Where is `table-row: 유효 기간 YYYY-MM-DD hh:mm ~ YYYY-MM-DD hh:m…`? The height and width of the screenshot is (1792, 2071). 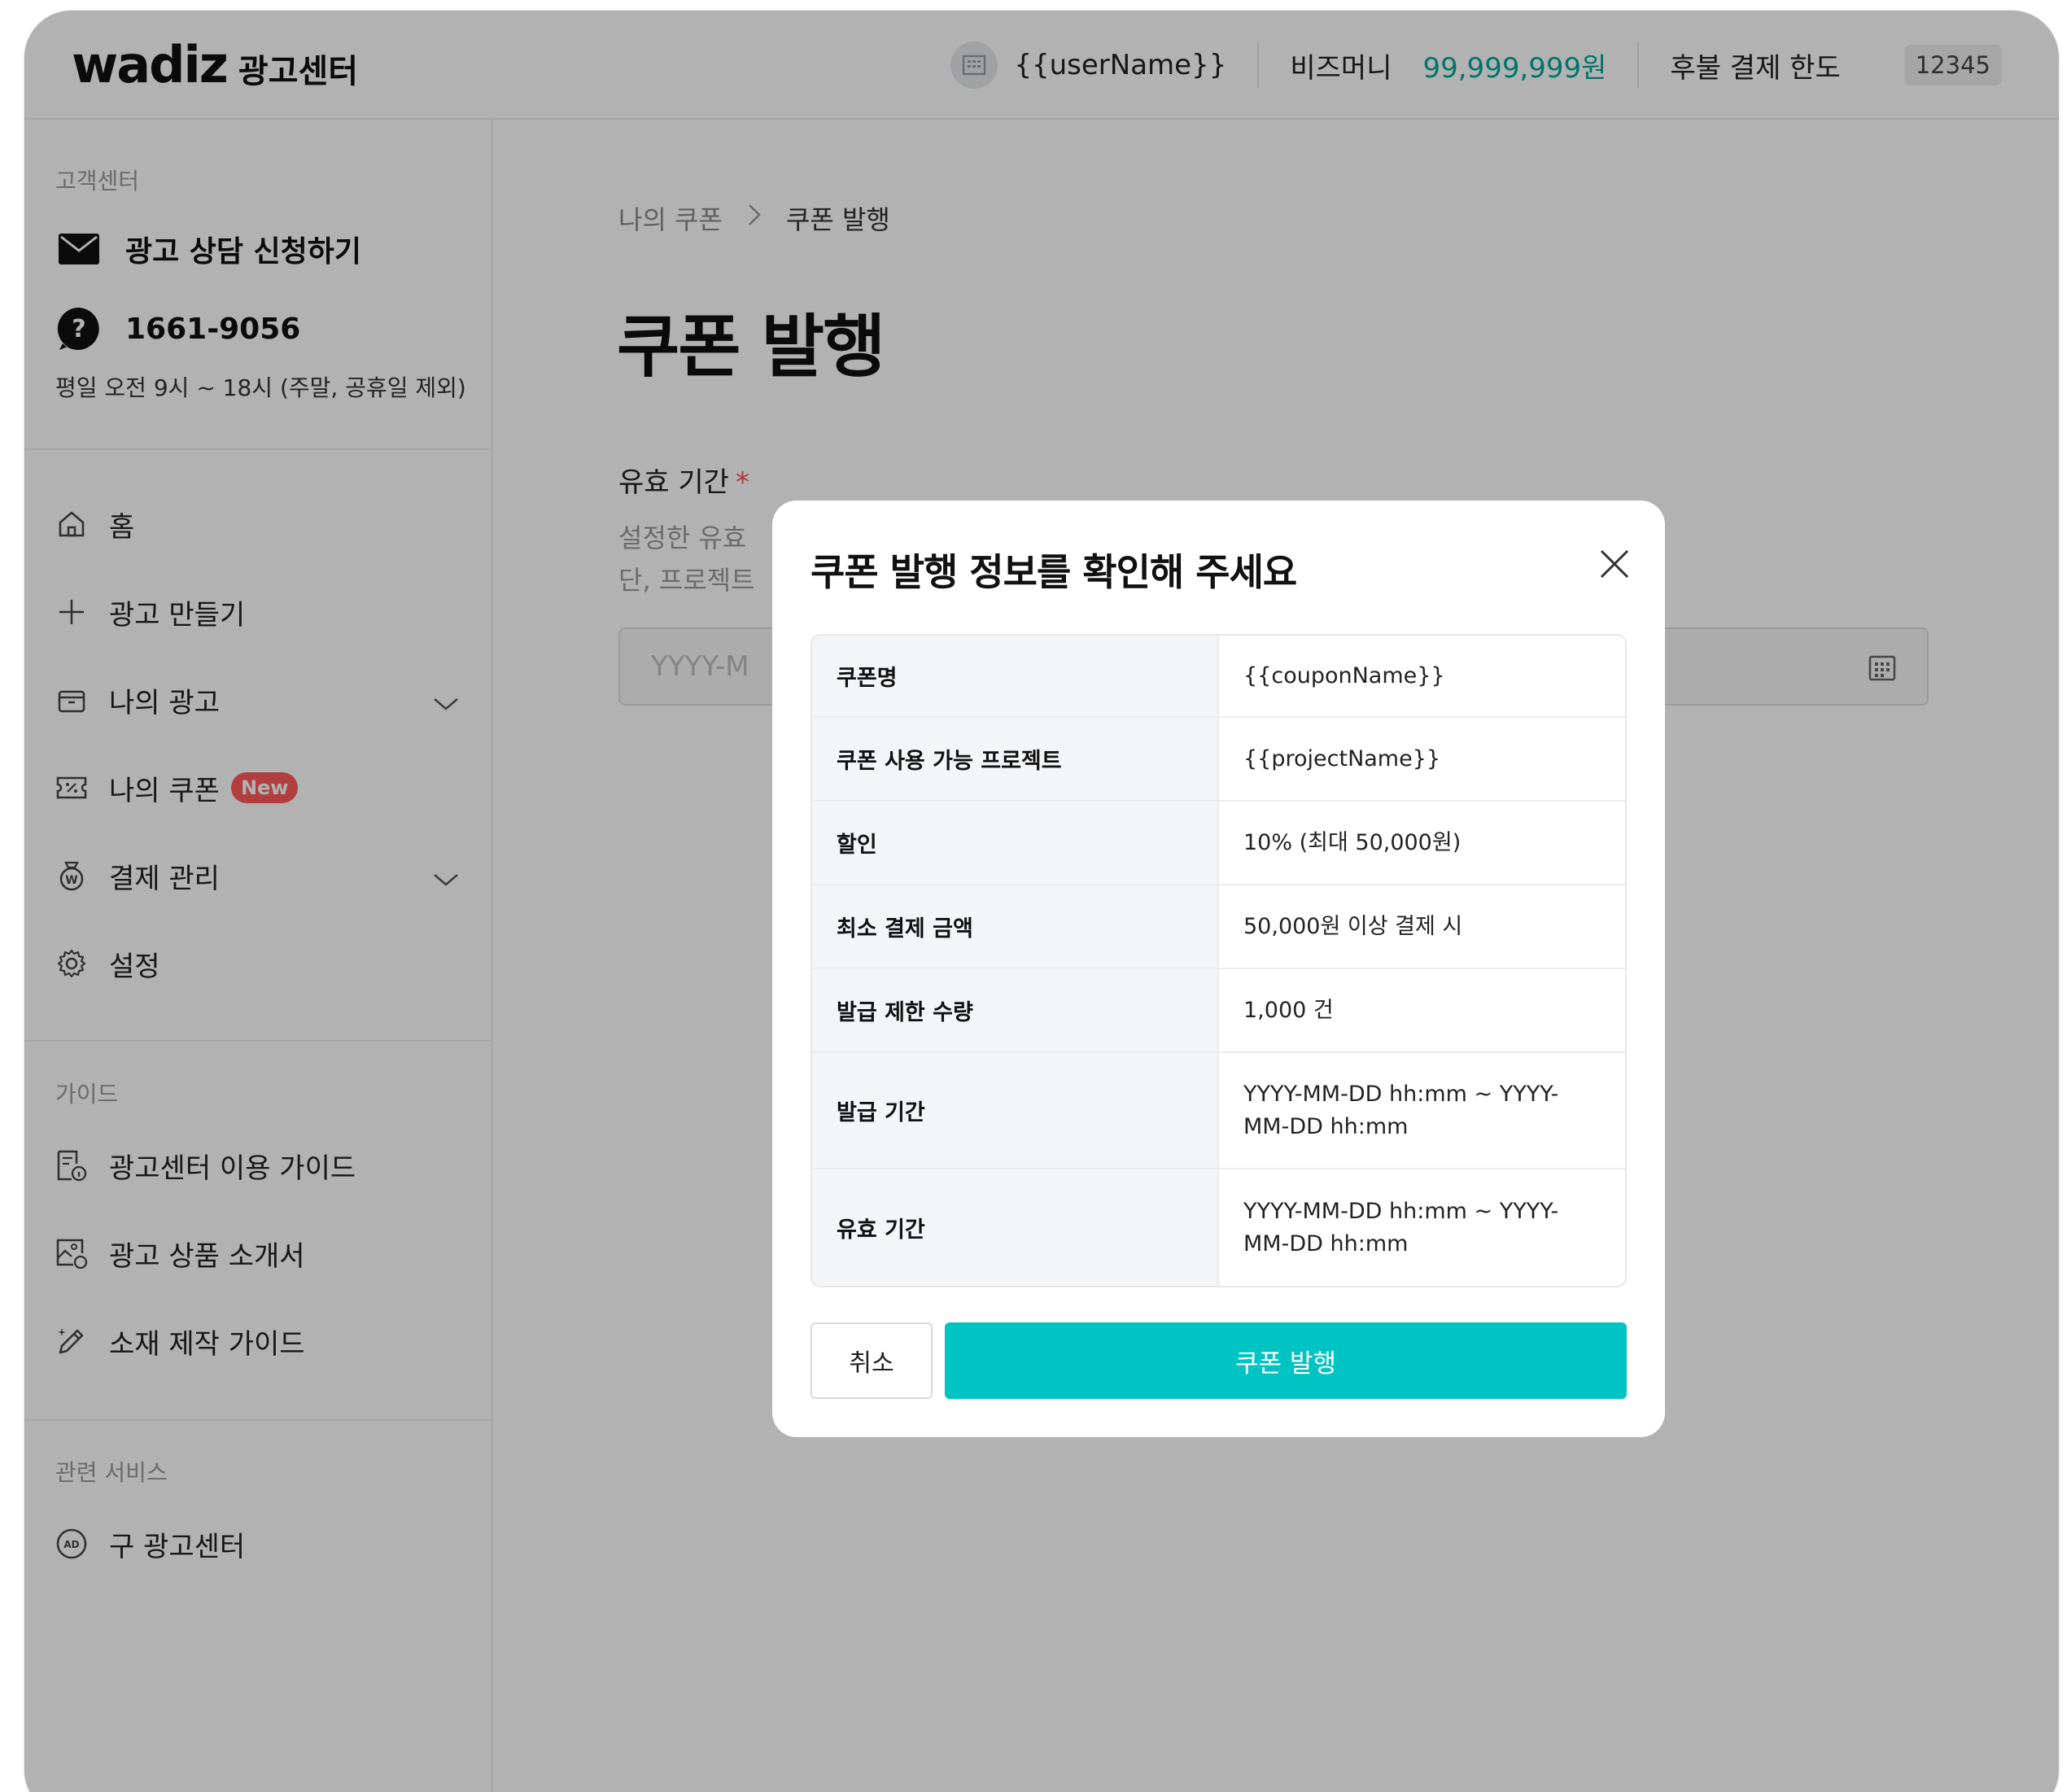
table-row: 유효 기간 YYYY-MM-DD hh:mm ~ YYYY-MM-DD hh:m… is located at coordinates (1218, 1227).